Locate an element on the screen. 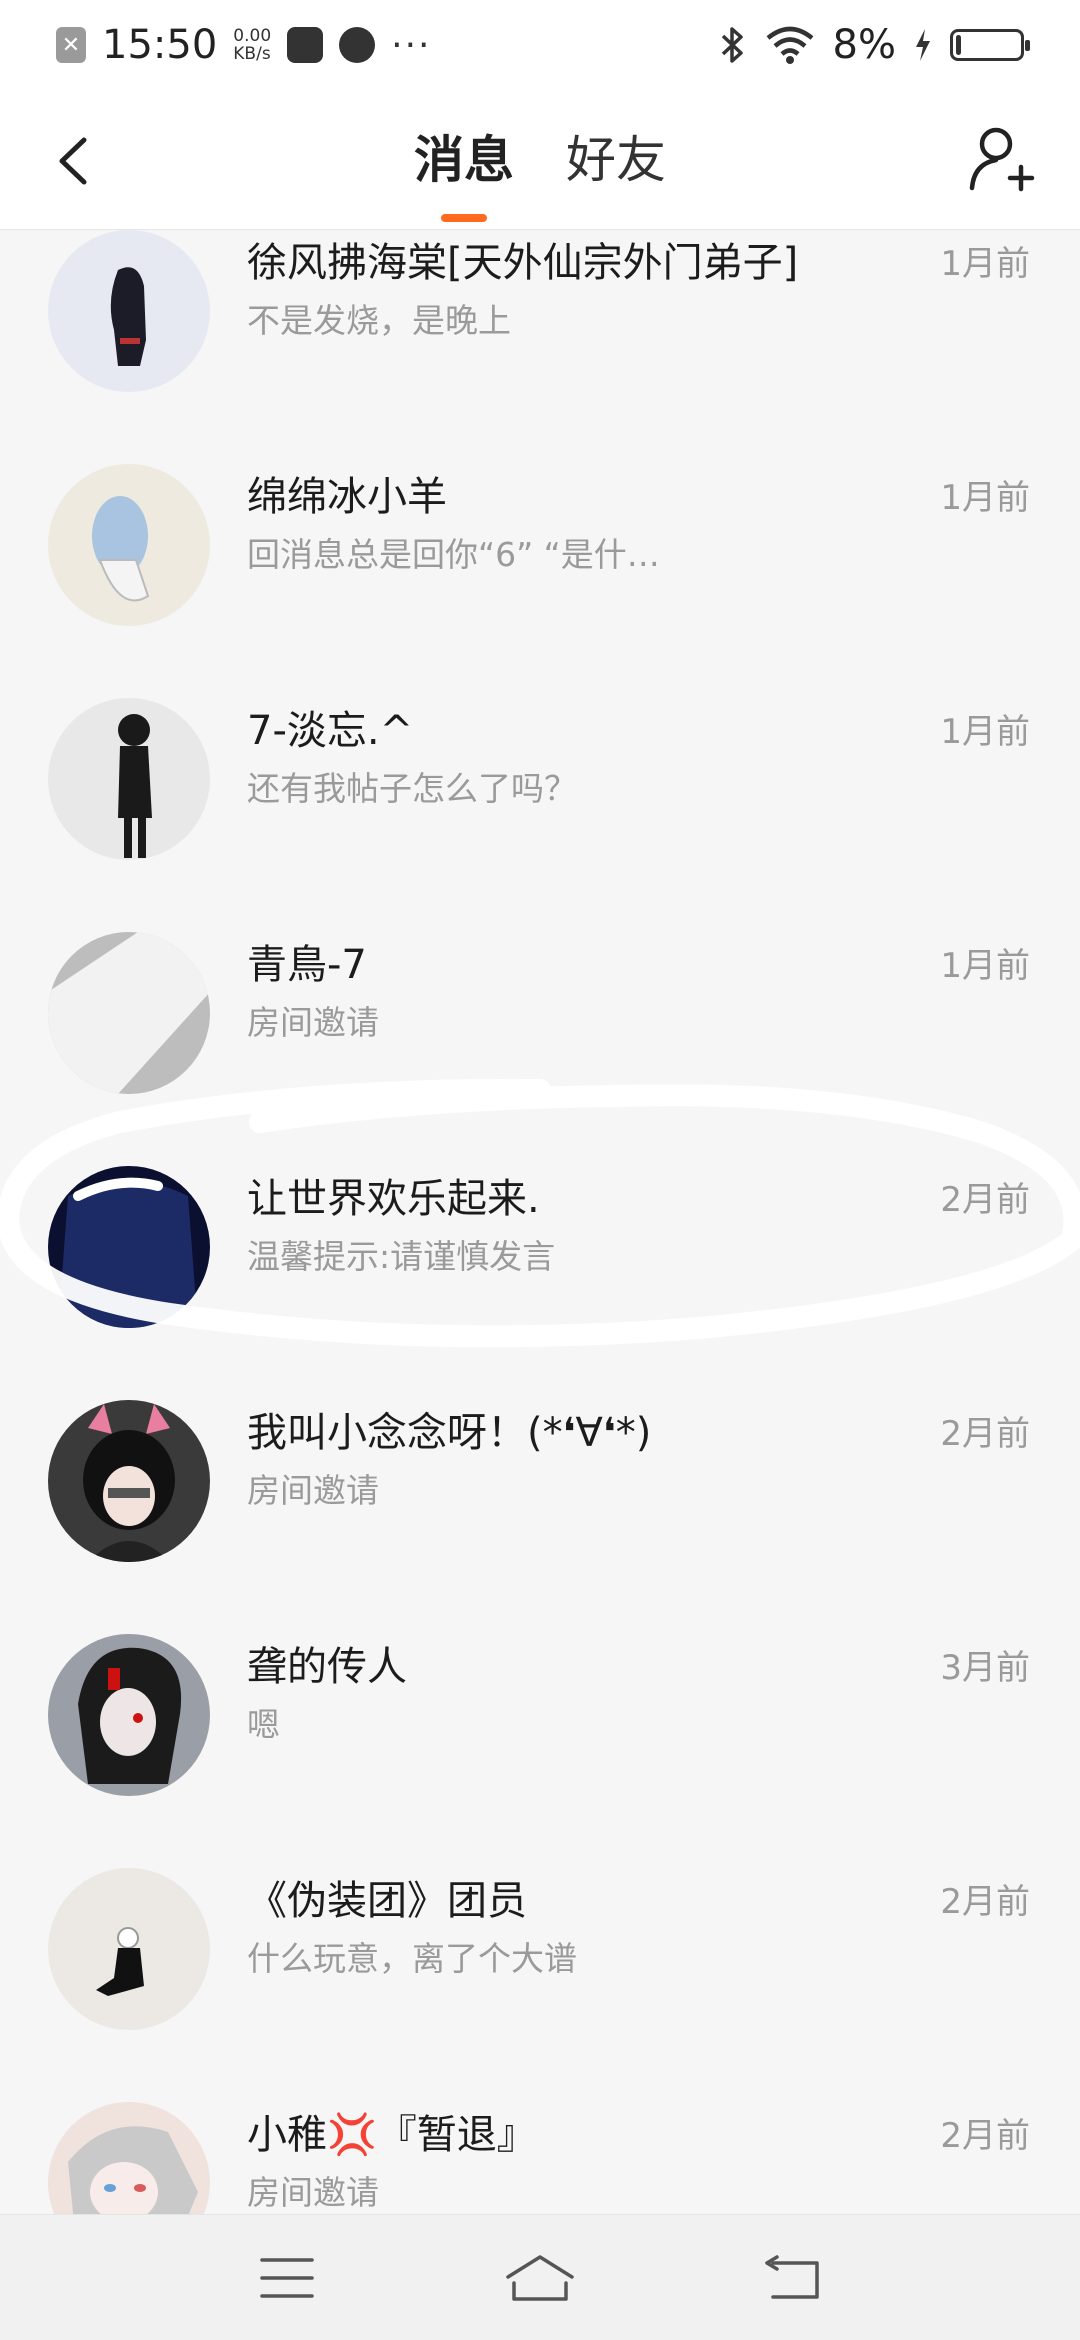 The width and height of the screenshot is (1080, 2340). add-user-icon is located at coordinates (1002, 159).